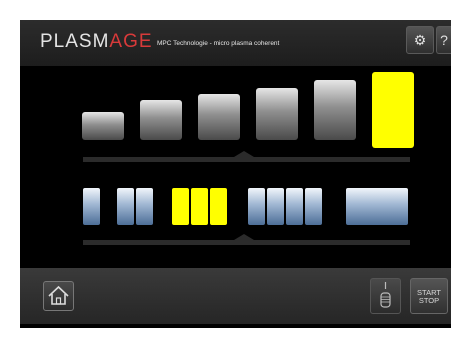 The height and width of the screenshot is (348, 458). I want to click on start-stop-button: START STOP, so click(429, 296).